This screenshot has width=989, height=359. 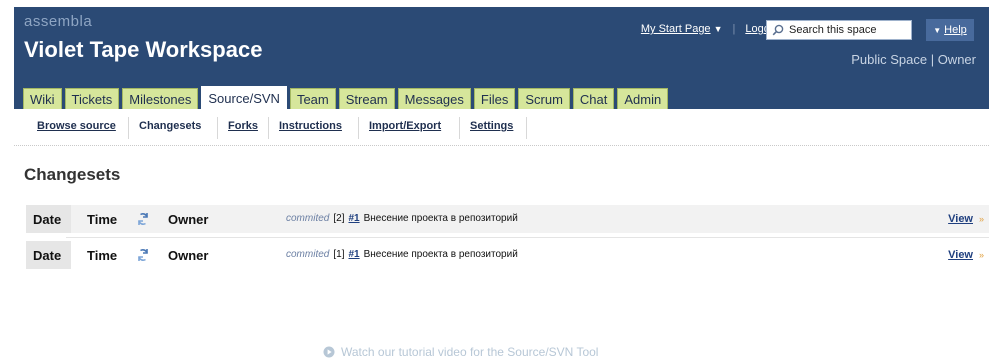 What do you see at coordinates (339, 218) in the screenshot?
I see `commit-revision: [2]` at bounding box center [339, 218].